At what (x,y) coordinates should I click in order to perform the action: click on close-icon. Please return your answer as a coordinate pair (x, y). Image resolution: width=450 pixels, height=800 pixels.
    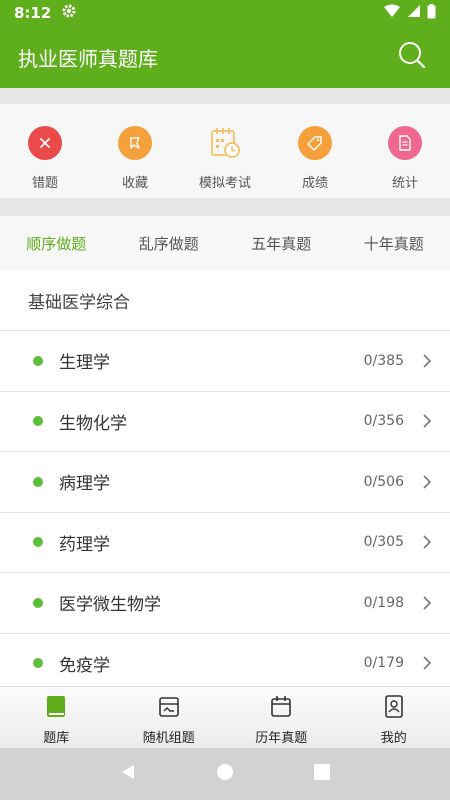
    Looking at the image, I should click on (45, 143).